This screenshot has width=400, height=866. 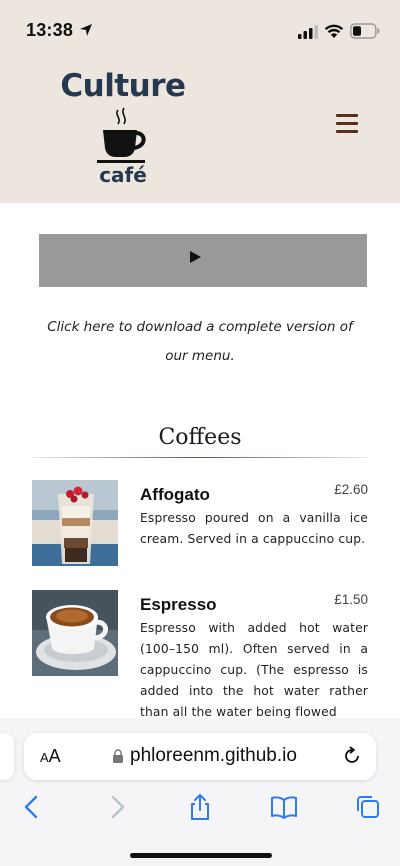 What do you see at coordinates (308, 32) in the screenshot?
I see `cellular-signal-icon` at bounding box center [308, 32].